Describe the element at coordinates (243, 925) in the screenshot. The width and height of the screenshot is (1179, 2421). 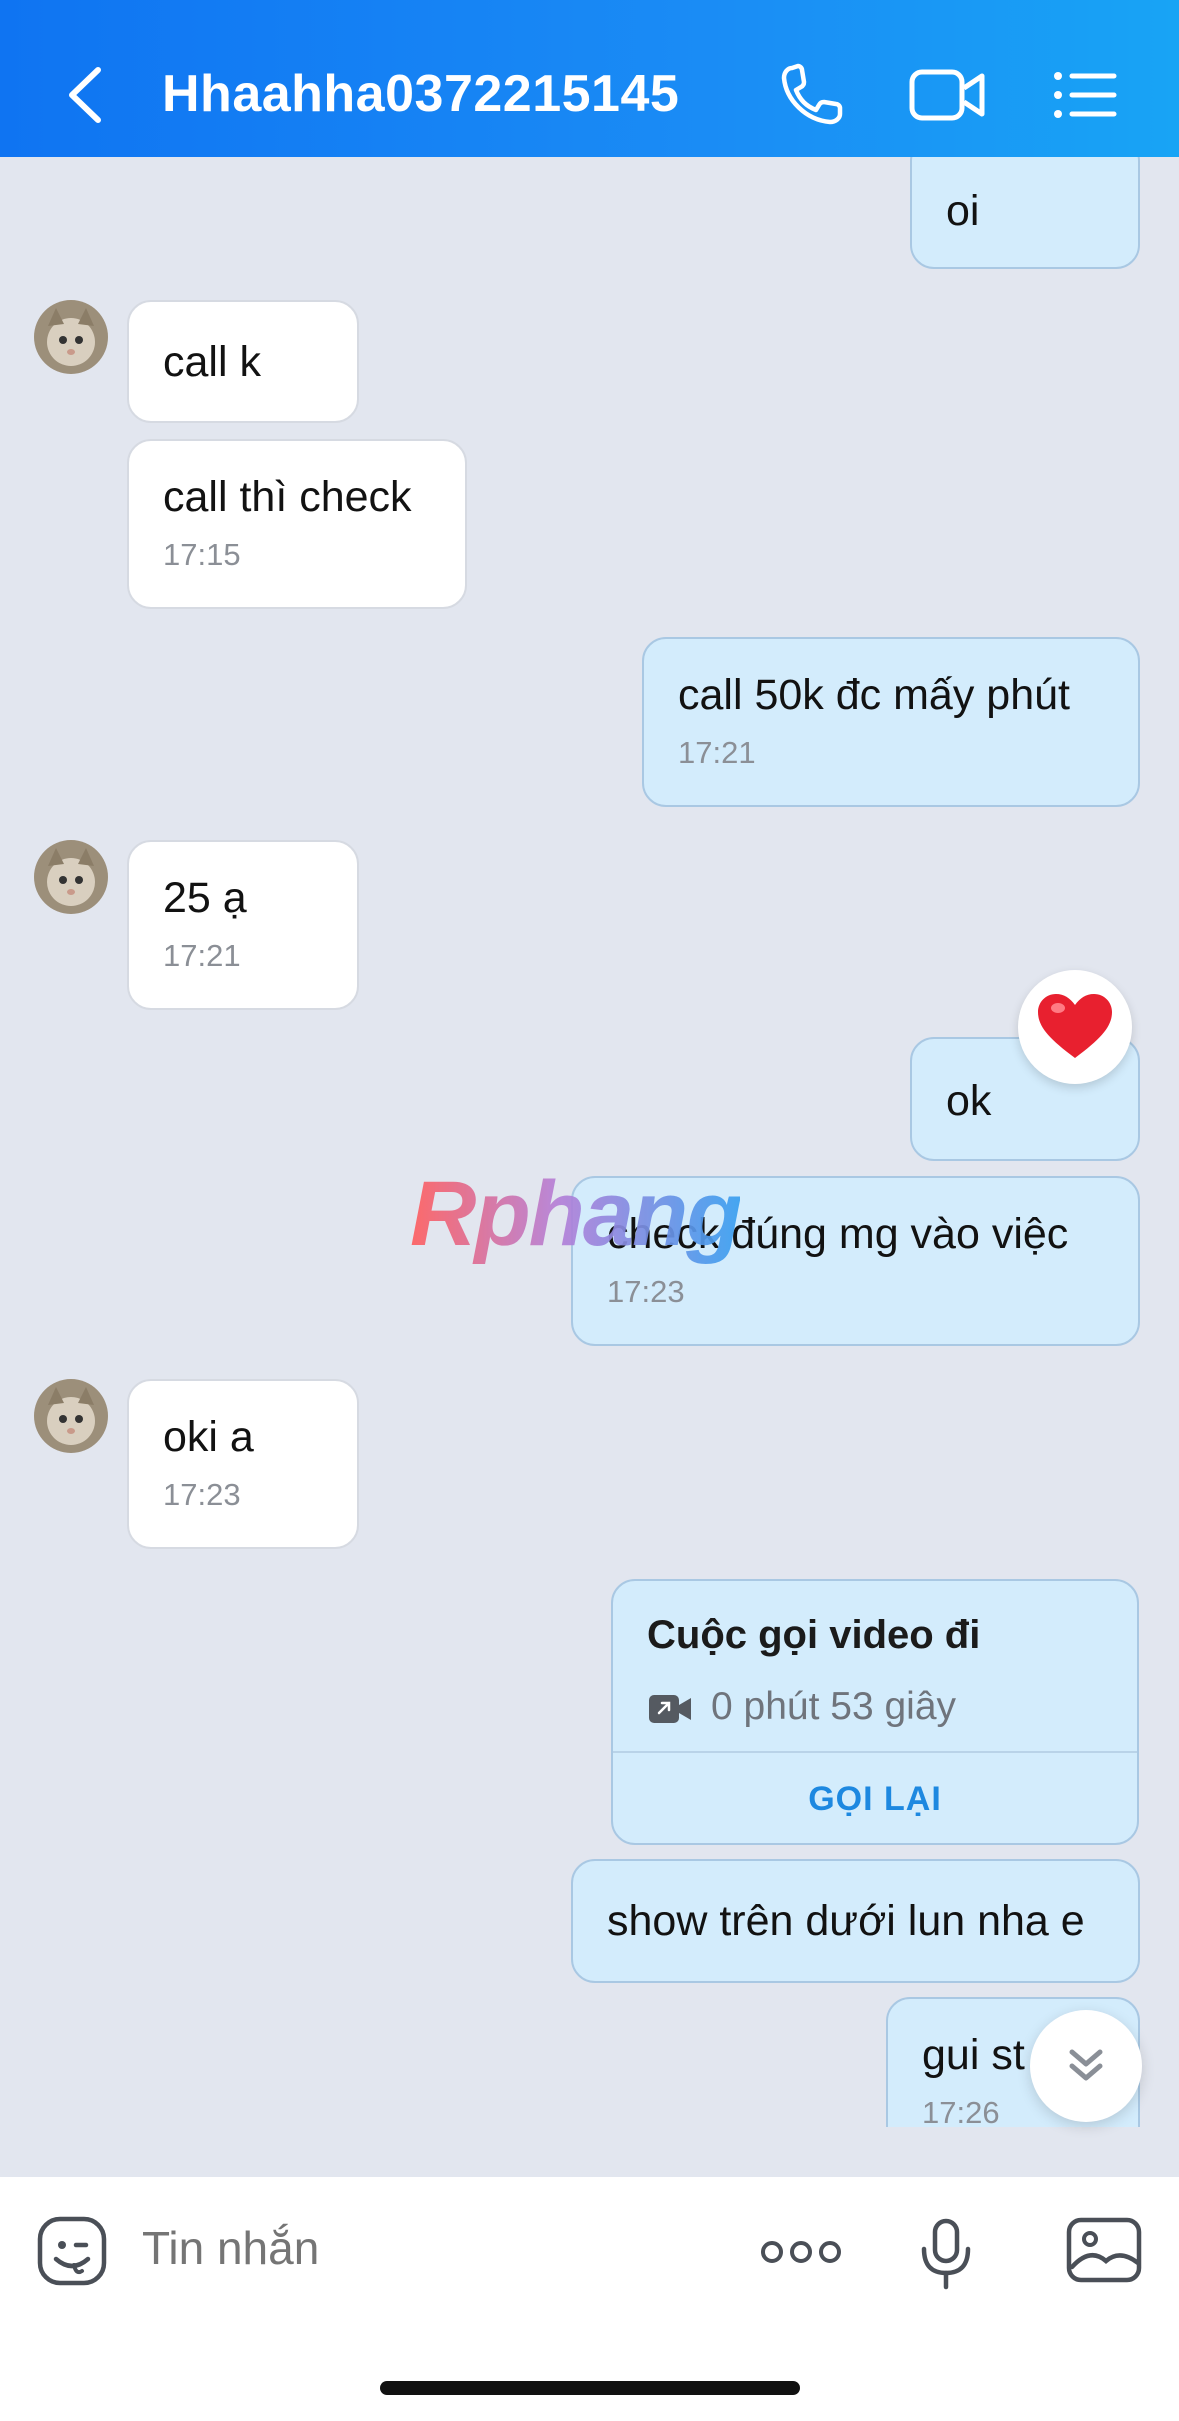
I see `message-bubble-incoming: 25 ạ 17:21` at that location.